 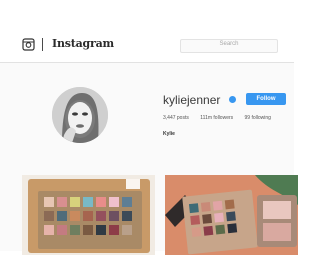 I want to click on stat-followers: 111m followers, so click(x=216, y=118).